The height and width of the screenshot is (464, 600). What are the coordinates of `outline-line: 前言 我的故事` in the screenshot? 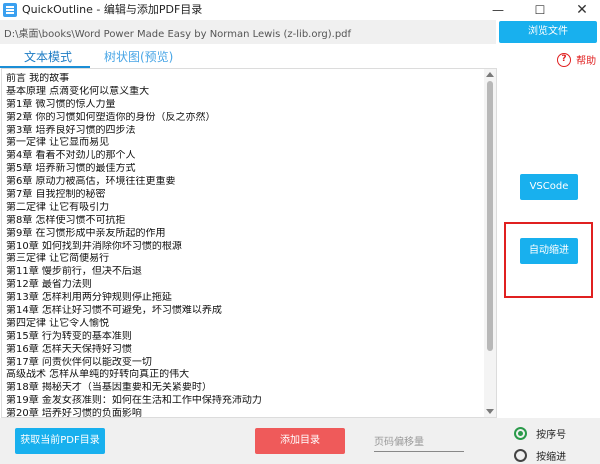 It's located at (38, 78).